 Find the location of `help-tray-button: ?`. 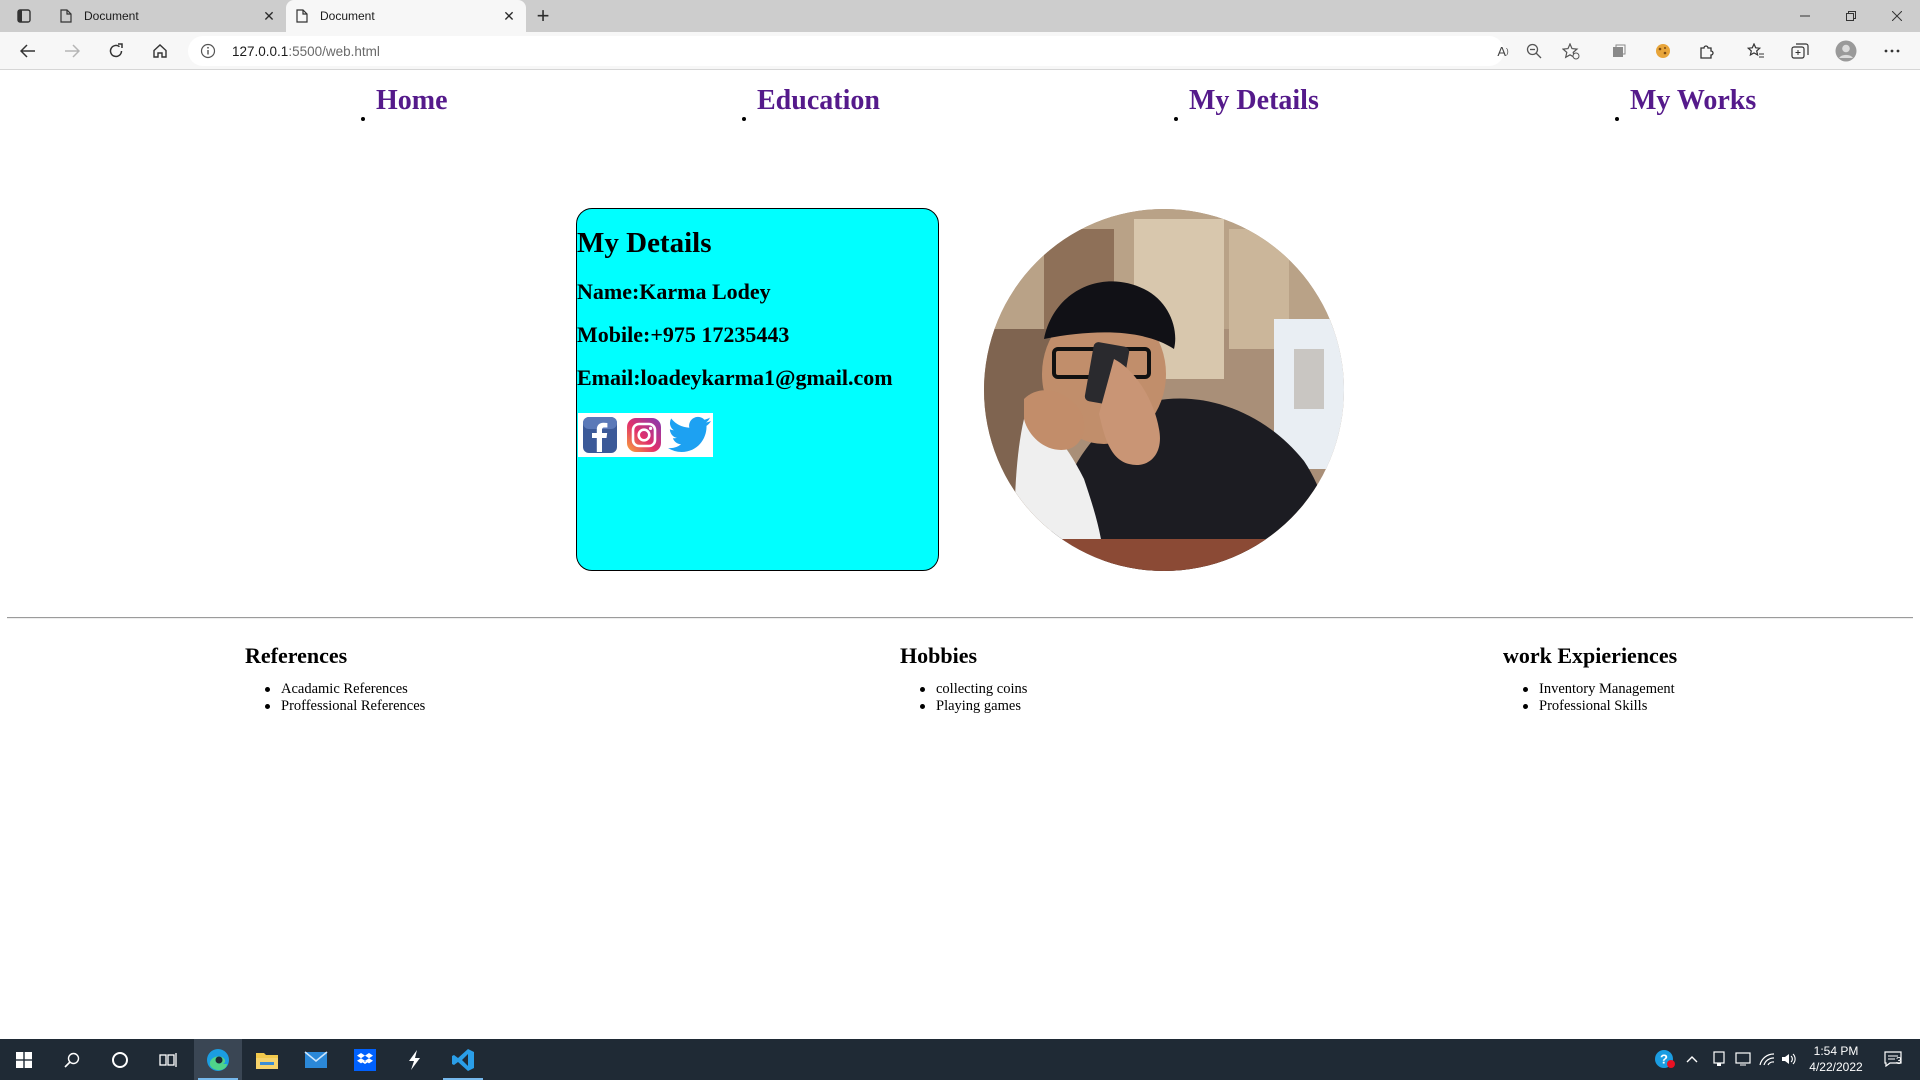

help-tray-button: ? is located at coordinates (1665, 1059).